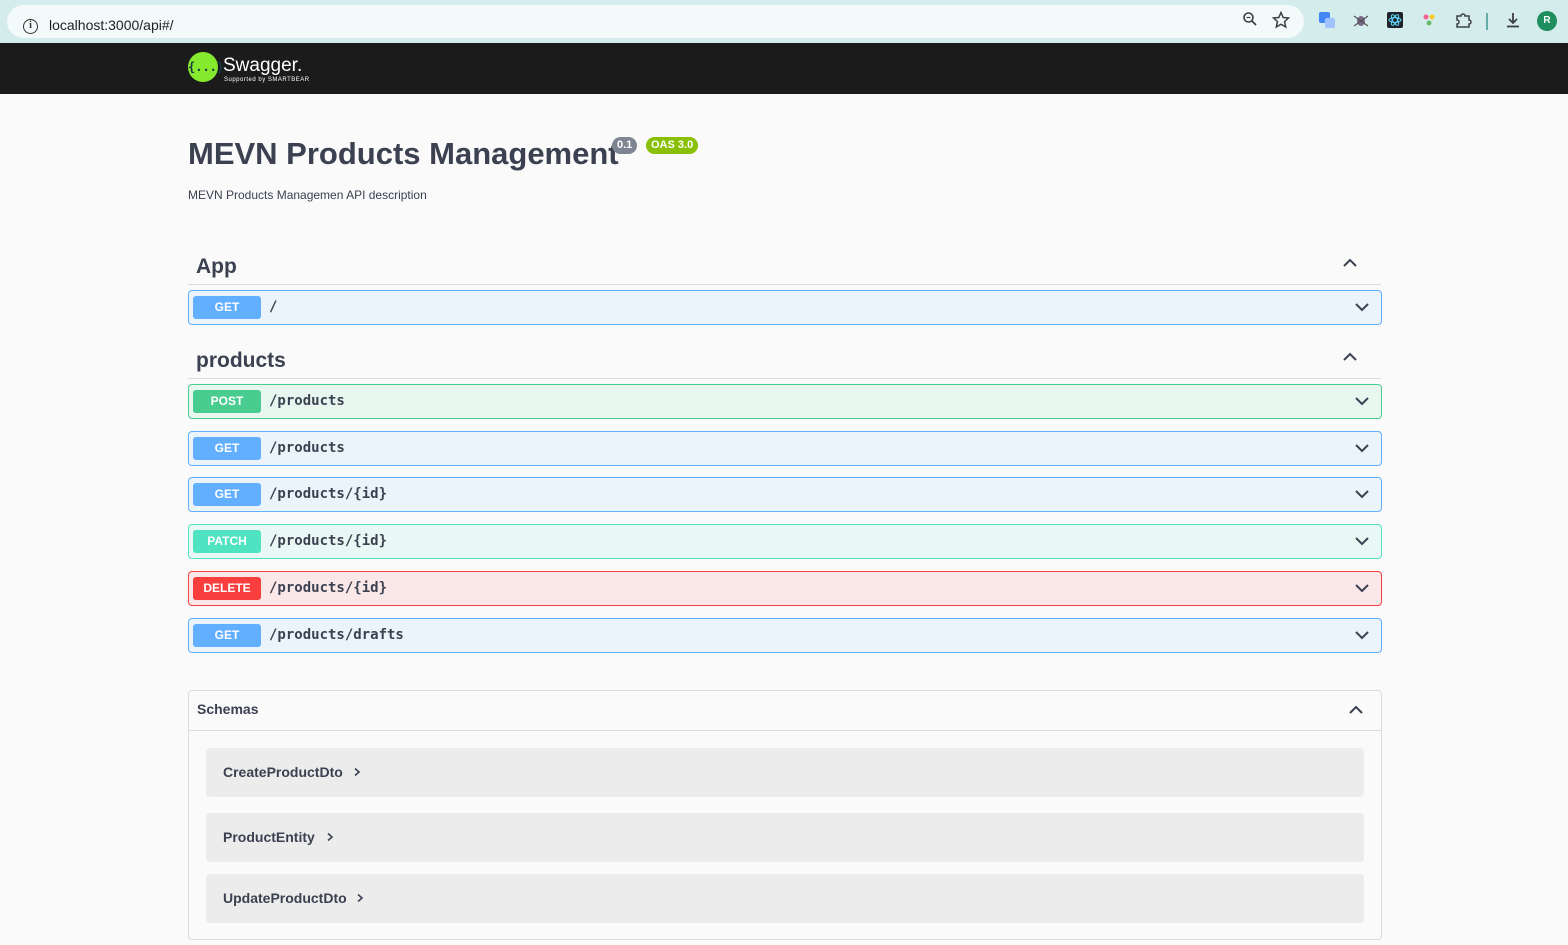 This screenshot has width=1568, height=945. Describe the element at coordinates (785, 307) in the screenshot. I see `operation-get-root: GET /` at that location.